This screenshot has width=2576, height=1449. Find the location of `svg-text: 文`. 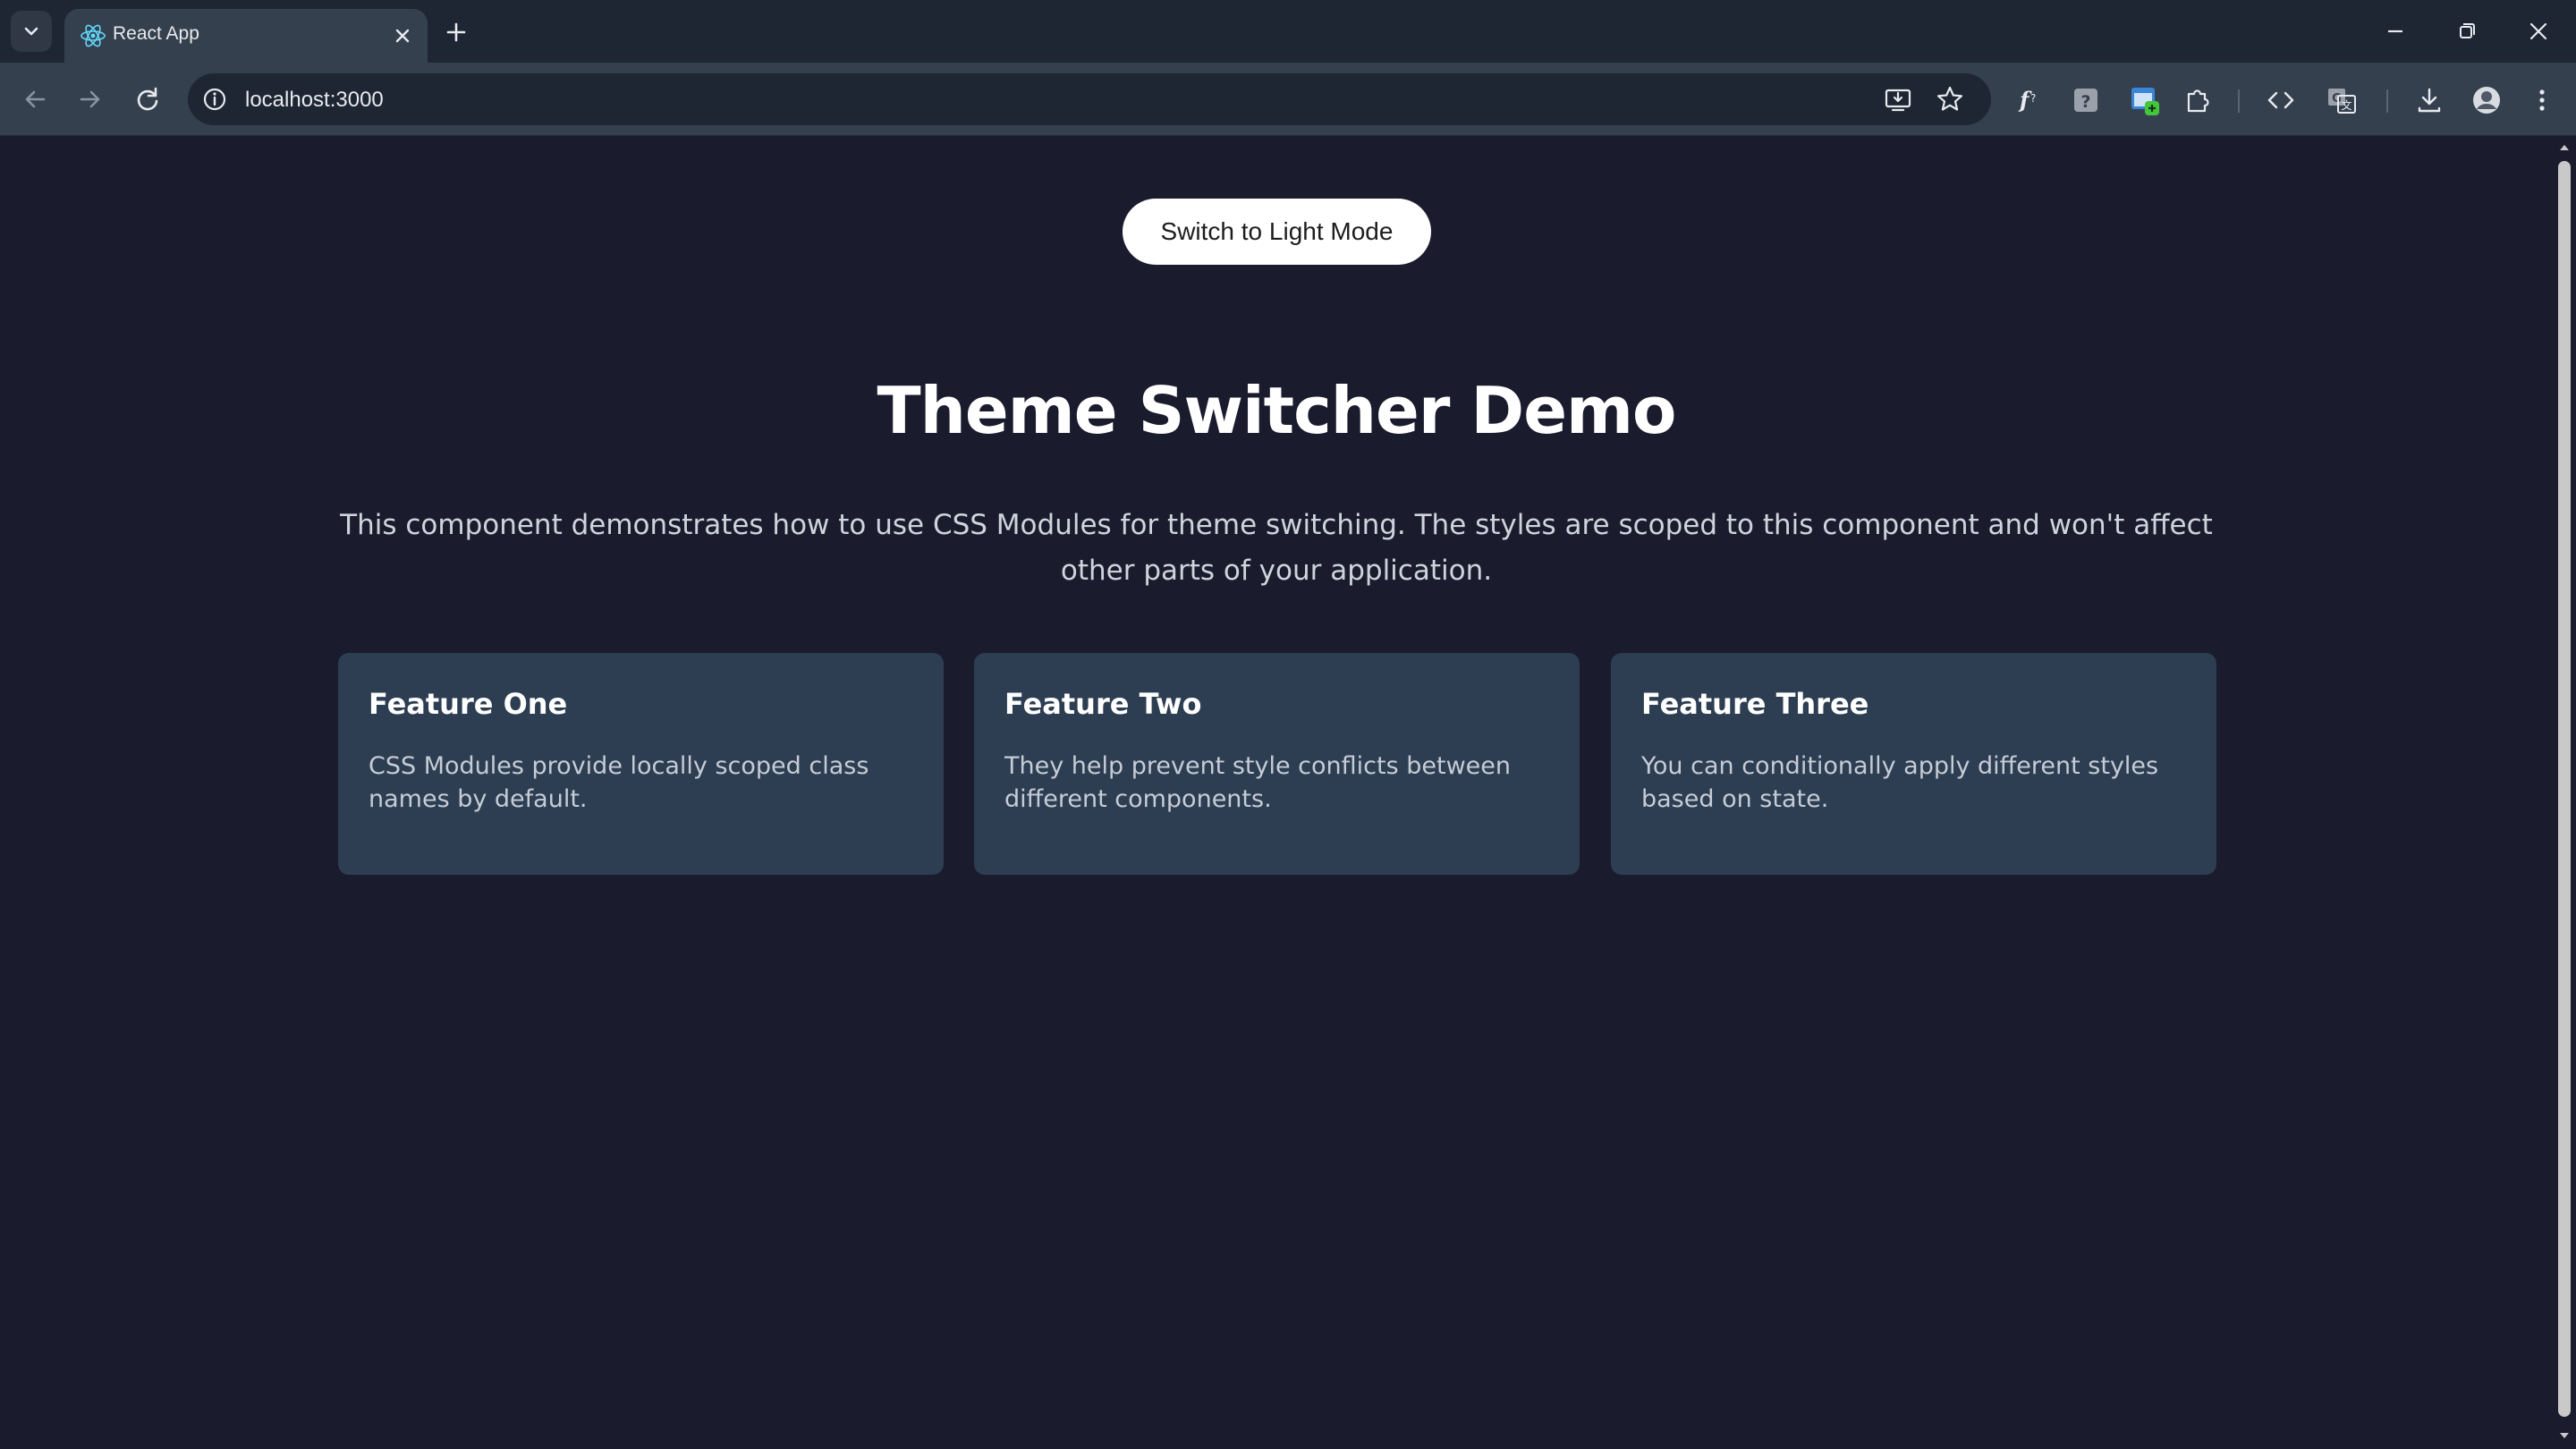

svg-text: 文 is located at coordinates (2346, 105).